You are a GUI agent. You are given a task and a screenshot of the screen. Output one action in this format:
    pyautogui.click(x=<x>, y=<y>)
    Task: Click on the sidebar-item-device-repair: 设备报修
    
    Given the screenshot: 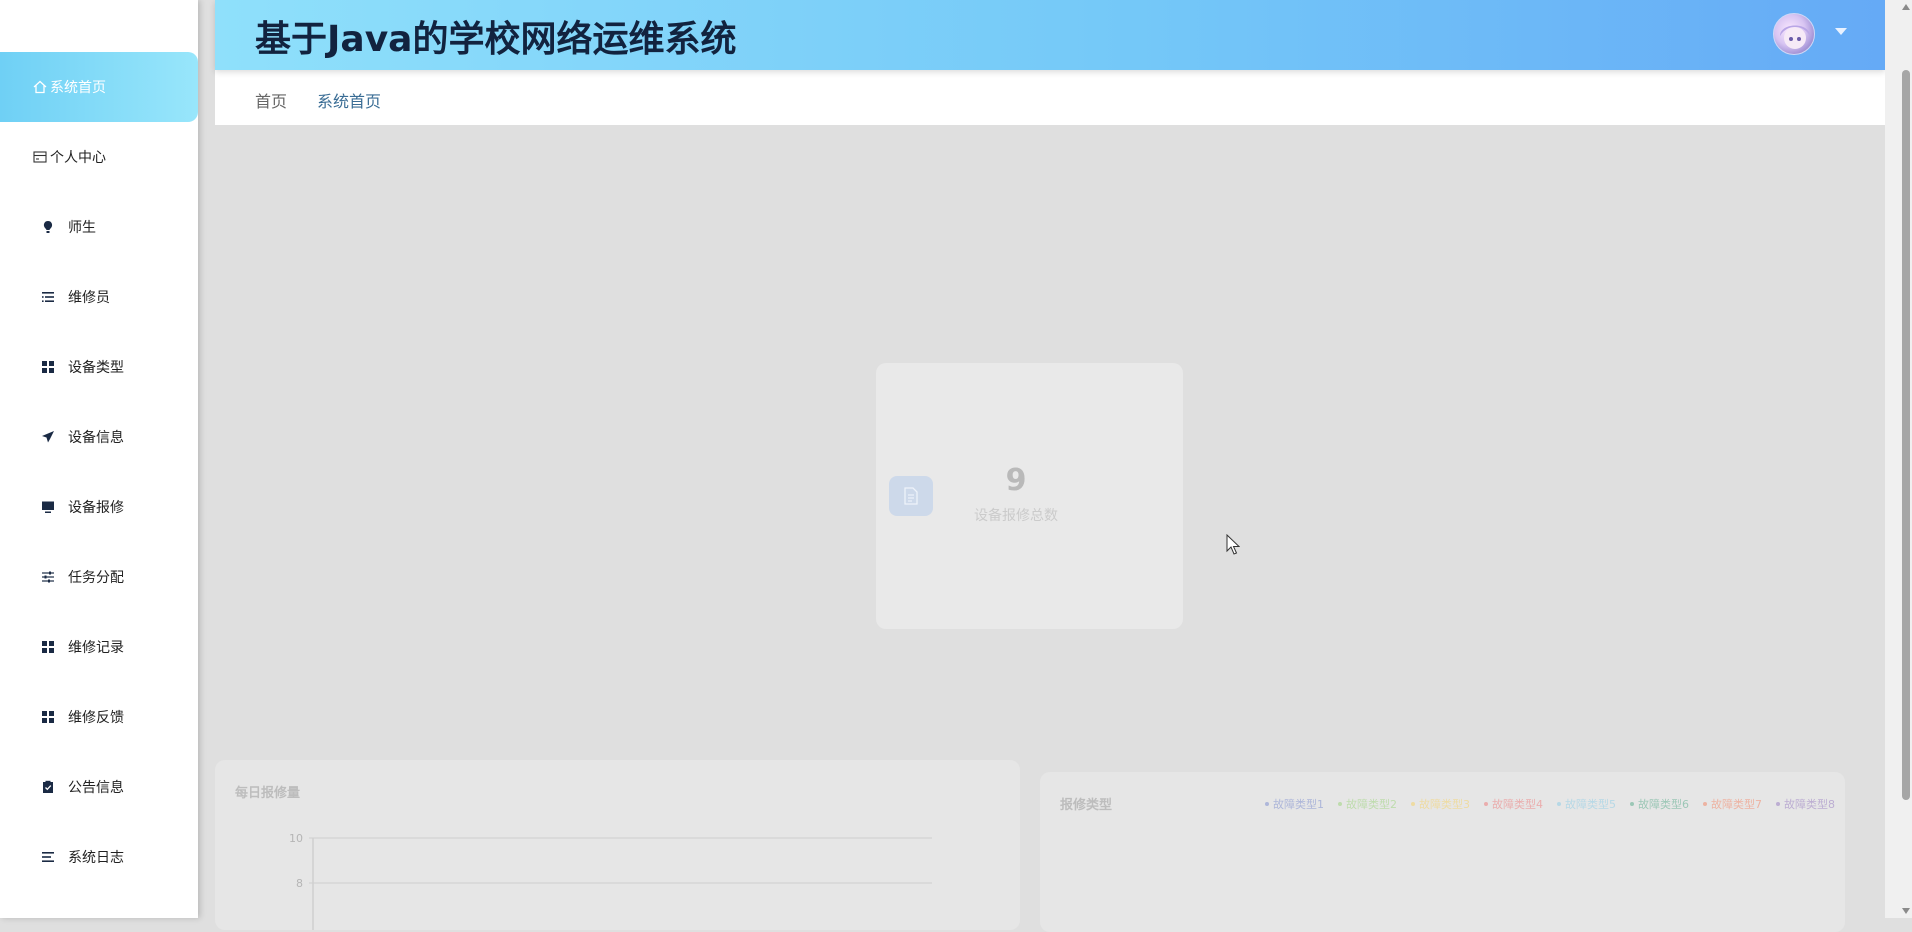 What is the action you would take?
    pyautogui.click(x=99, y=507)
    